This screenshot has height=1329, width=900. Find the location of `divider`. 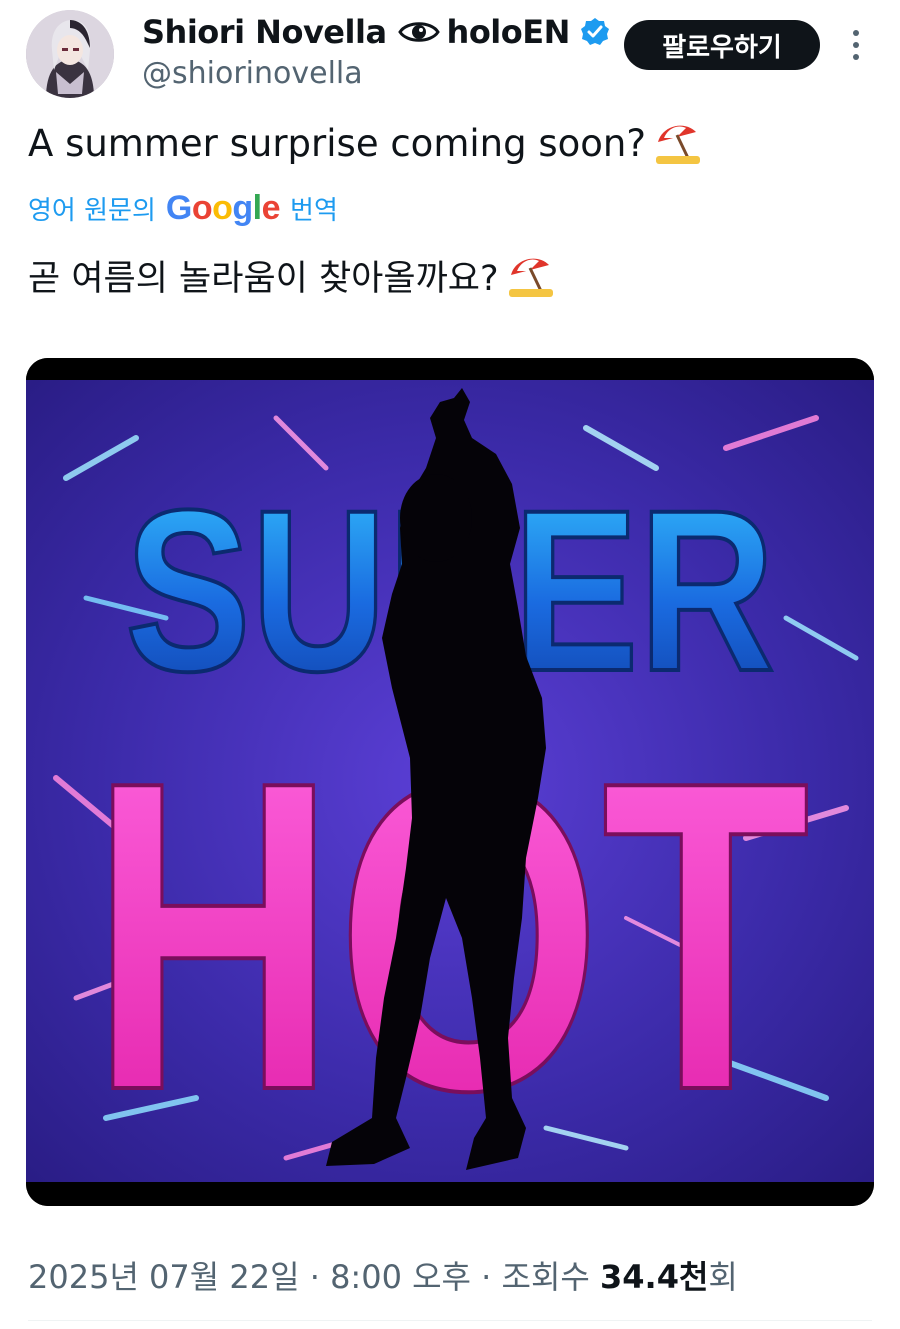

divider is located at coordinates (450, 1320).